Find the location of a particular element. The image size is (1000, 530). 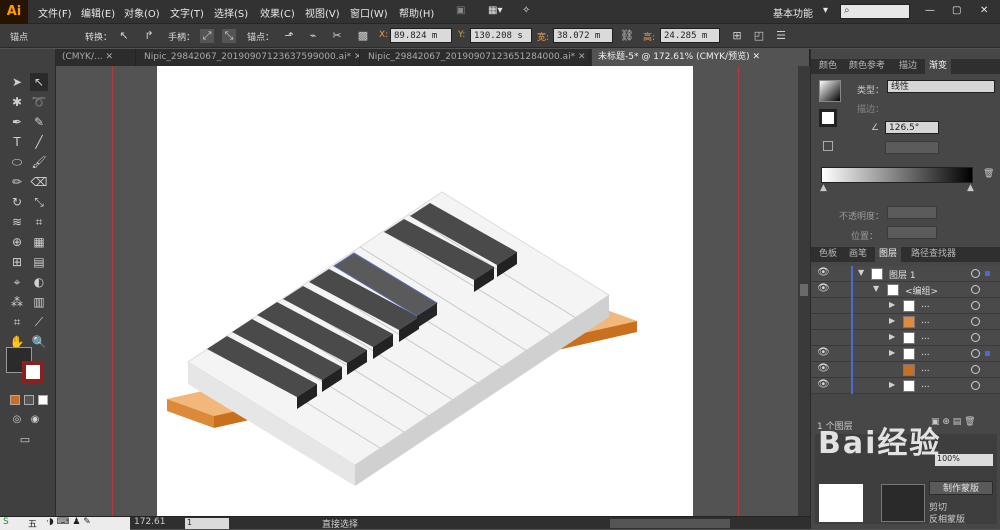

symbol-sprayer-icon: ⁂ is located at coordinates (17, 302).